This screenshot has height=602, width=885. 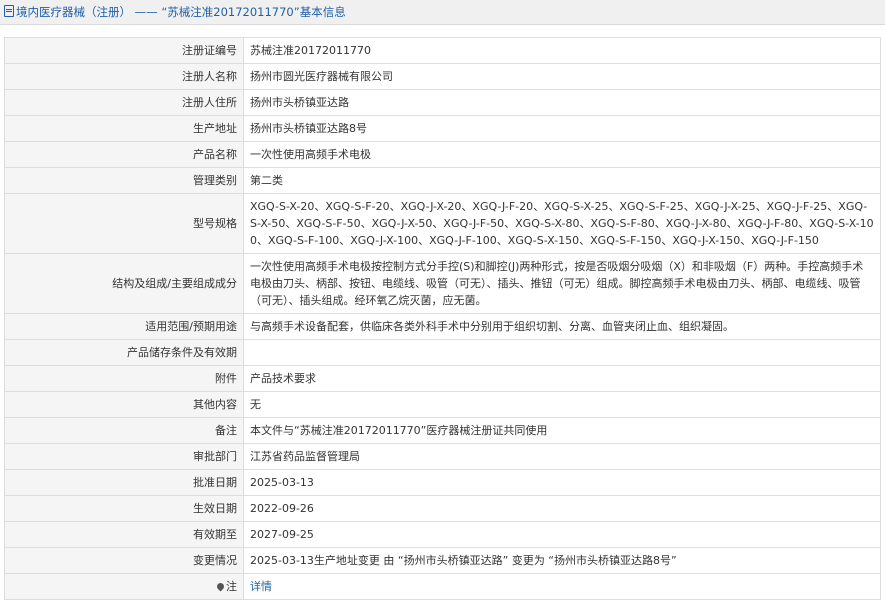 I want to click on table-row: 其他内容 无, so click(x=442, y=404).